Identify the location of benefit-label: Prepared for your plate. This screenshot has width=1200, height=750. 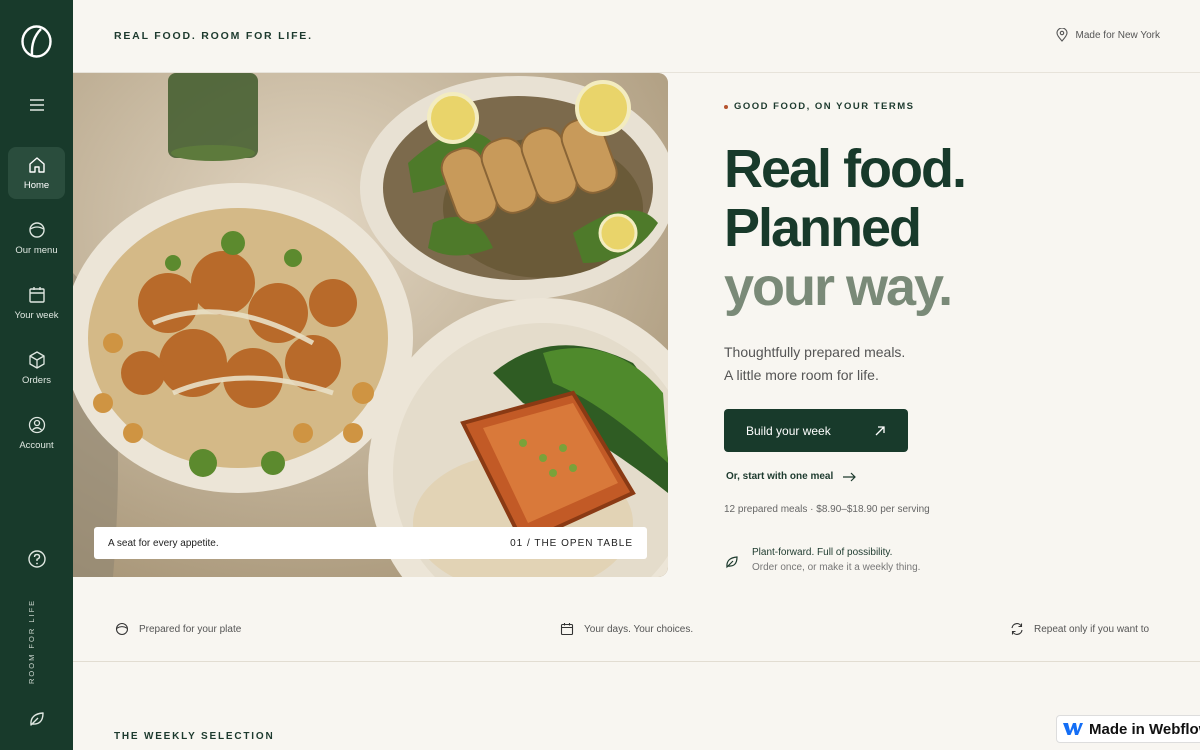
(190, 629).